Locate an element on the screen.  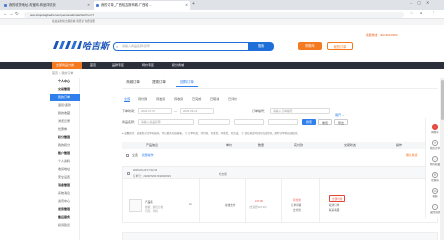
window-controls: –▢✕ is located at coordinates (422, 2).